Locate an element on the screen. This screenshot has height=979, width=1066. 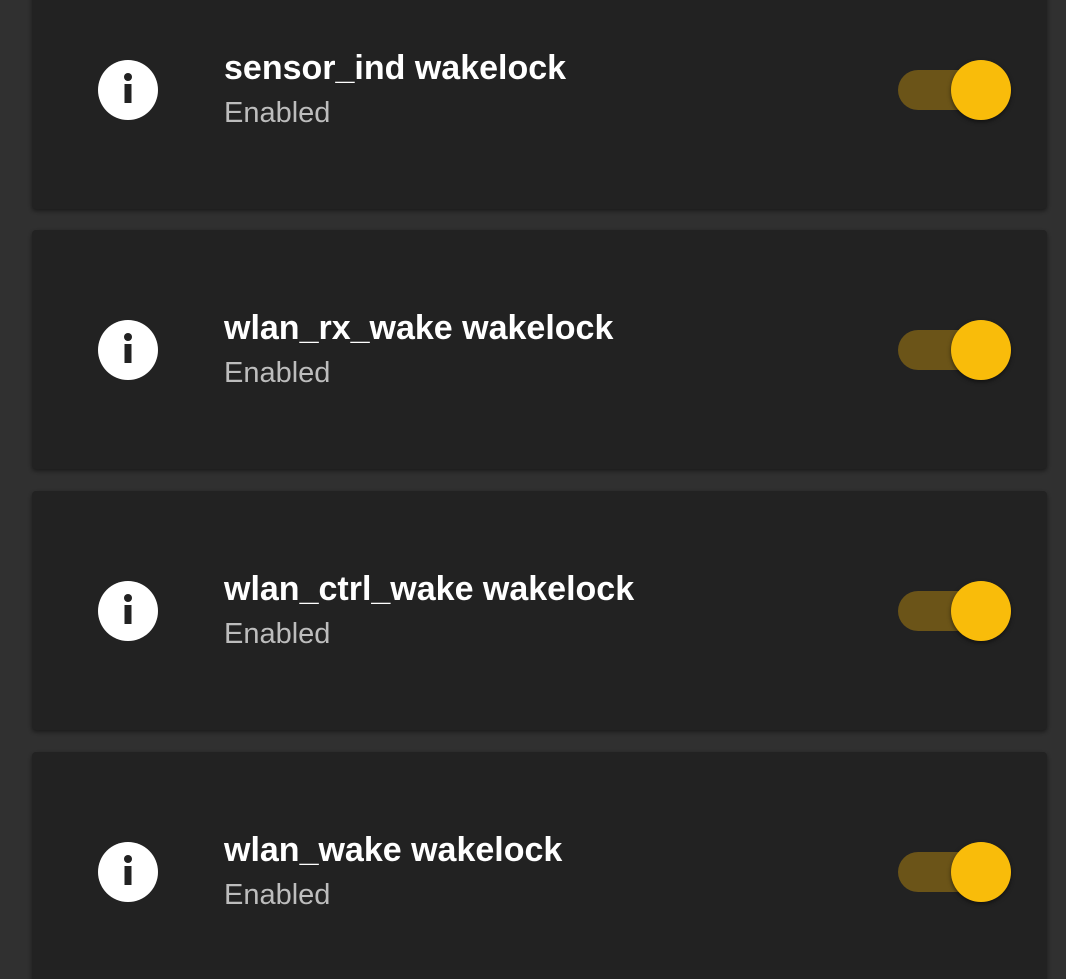
wakelock-text: wlan_rx_wake wakelock Enabled is located at coordinates (418, 350).